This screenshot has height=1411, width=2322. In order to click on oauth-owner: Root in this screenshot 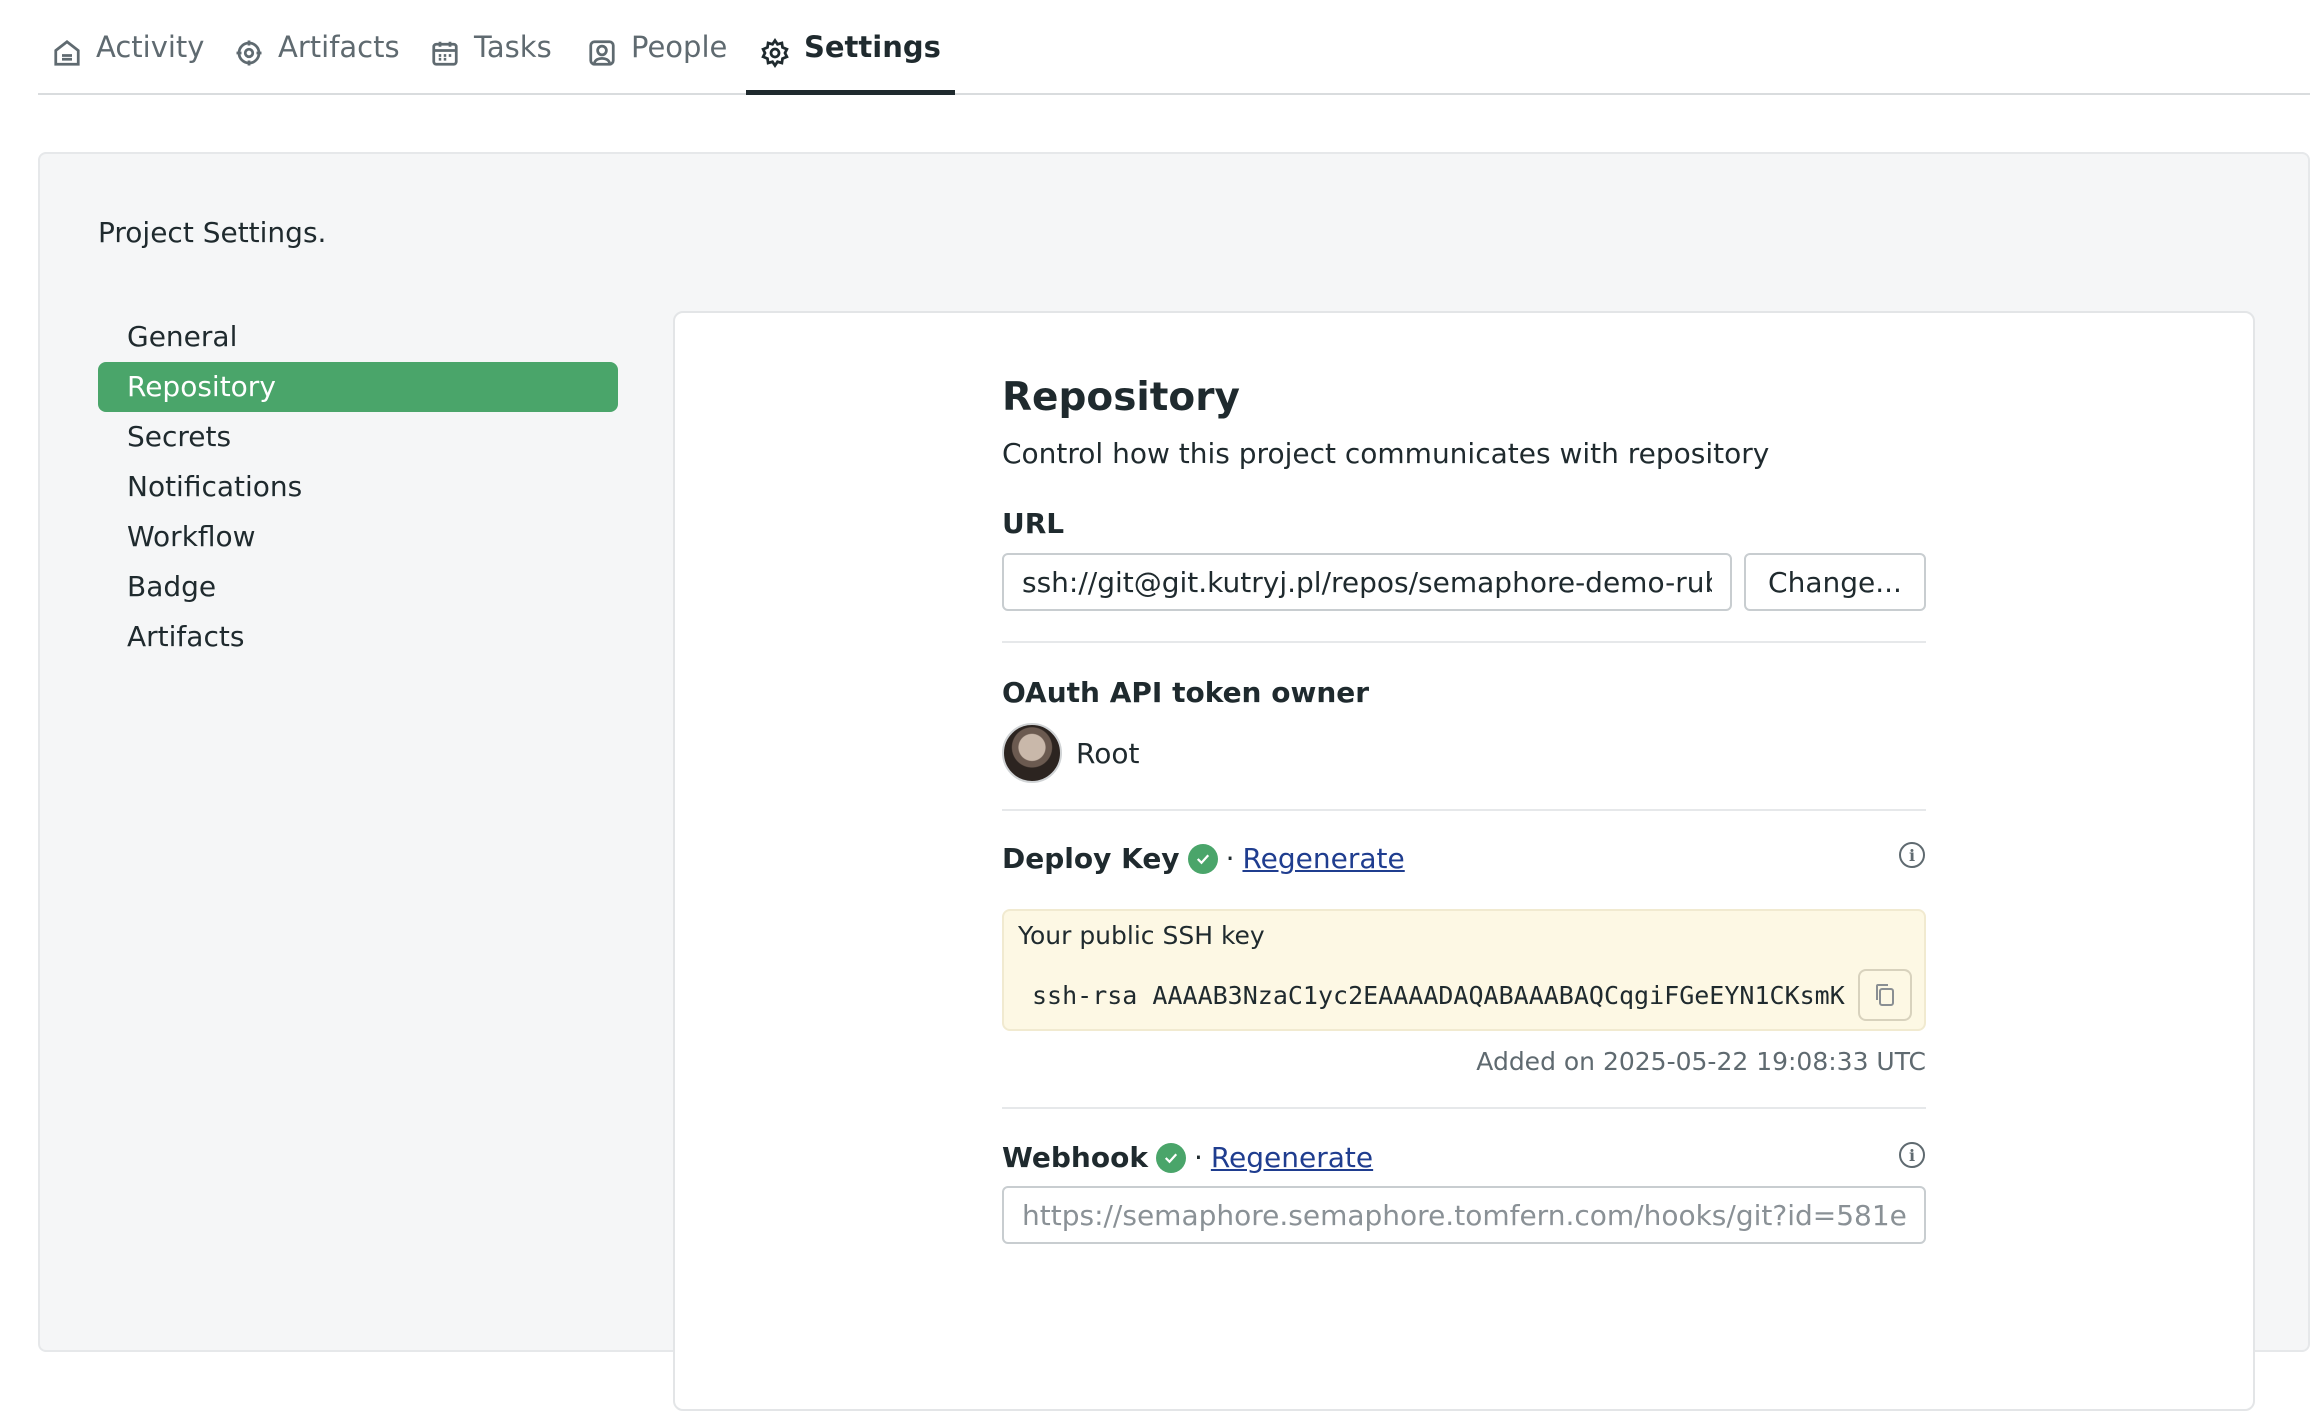, I will do `click(1070, 753)`.